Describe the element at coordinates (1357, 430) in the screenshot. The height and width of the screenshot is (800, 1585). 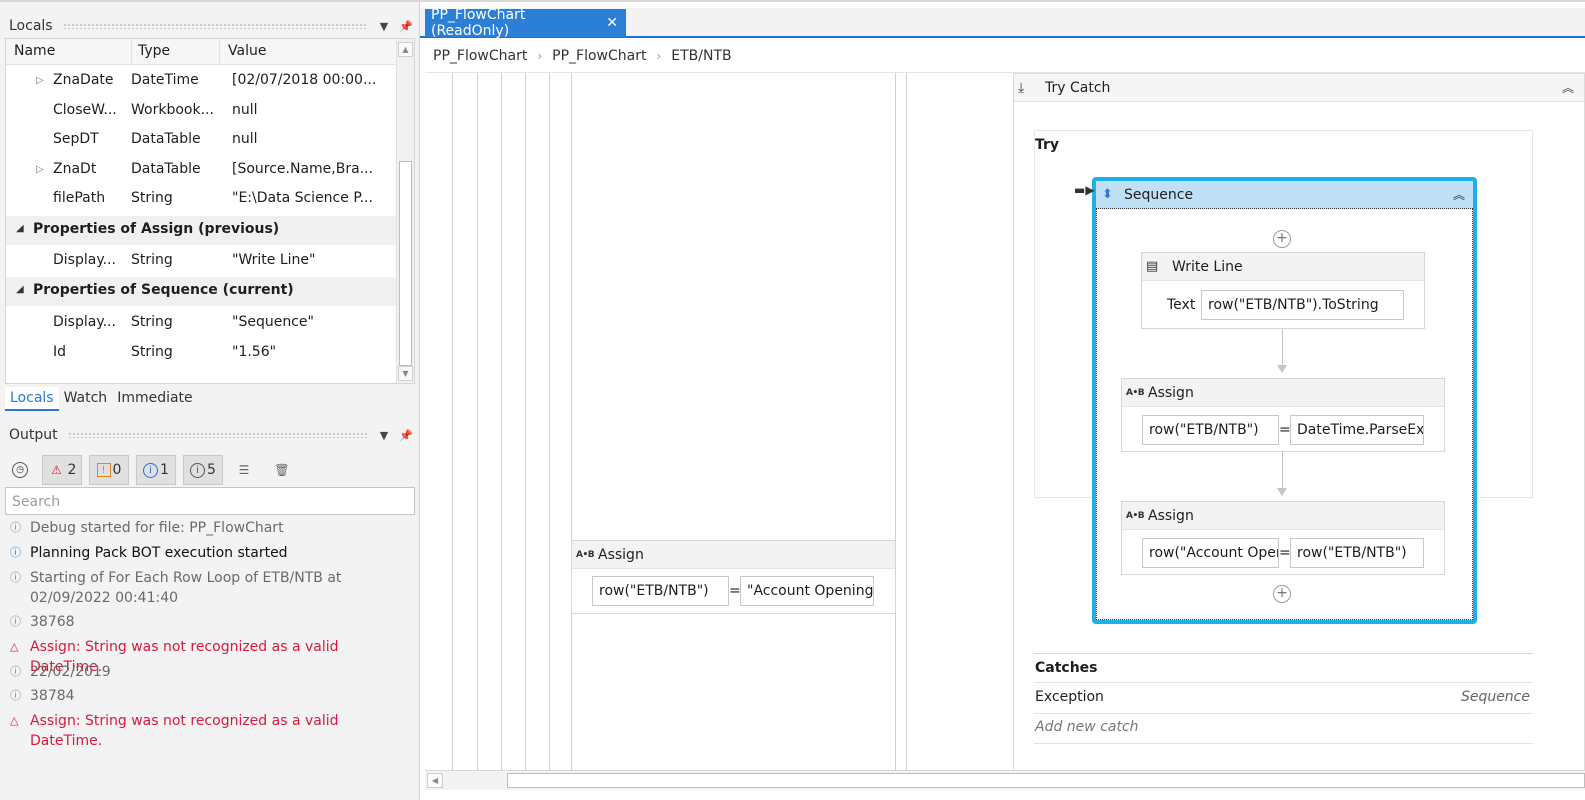
I see `assign-value-field: DateTime.ParseExa` at that location.